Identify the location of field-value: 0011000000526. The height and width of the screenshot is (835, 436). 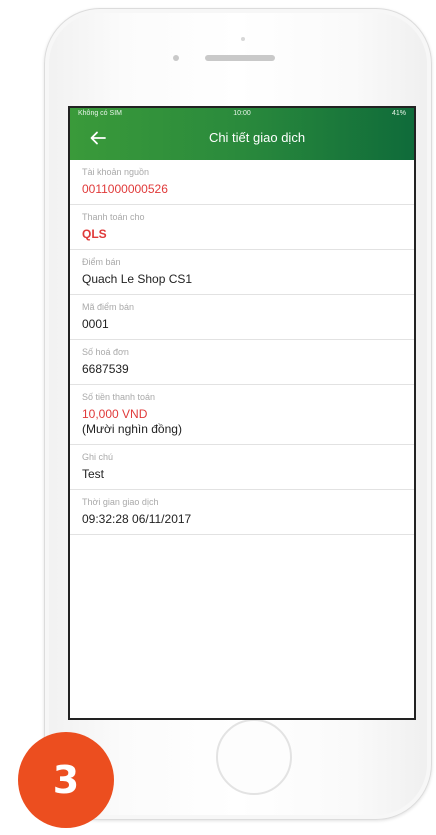
(125, 189).